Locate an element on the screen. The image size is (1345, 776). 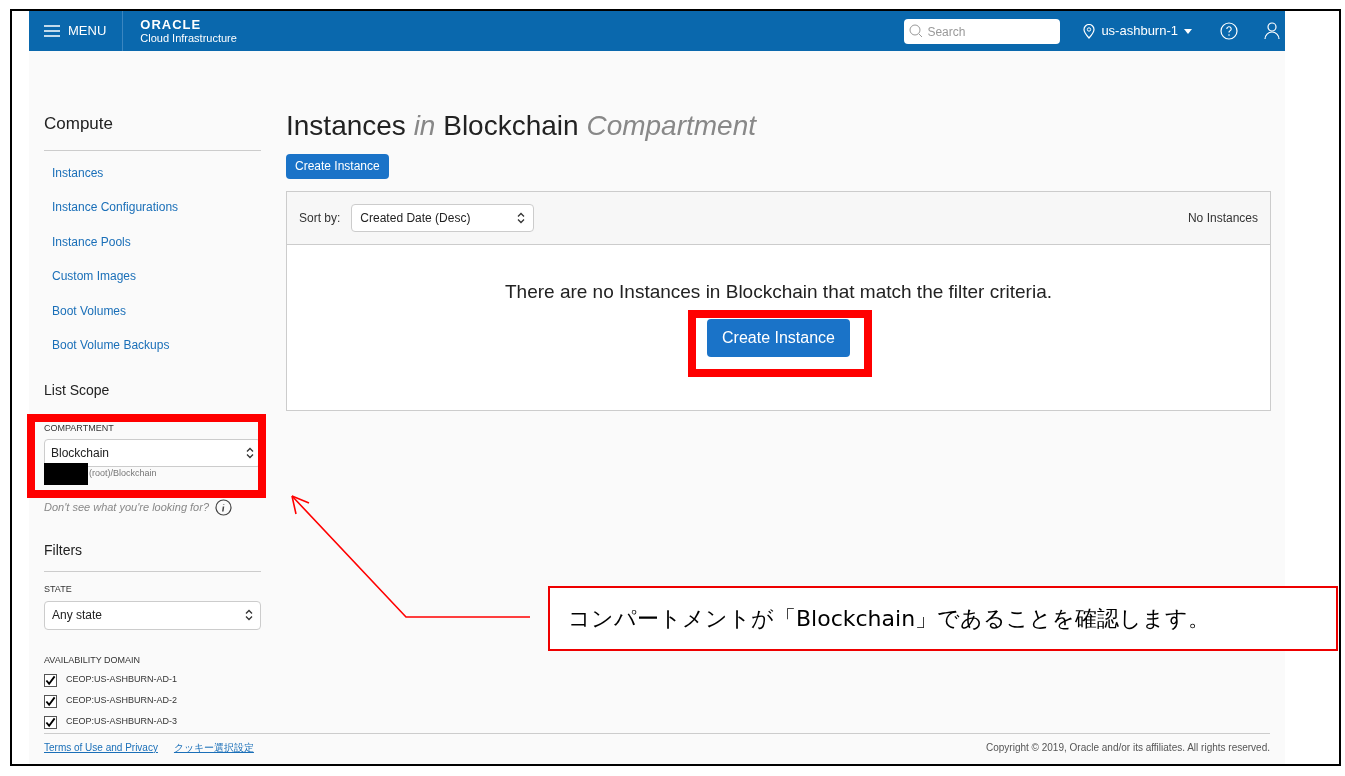
redaction-block is located at coordinates (66, 474).